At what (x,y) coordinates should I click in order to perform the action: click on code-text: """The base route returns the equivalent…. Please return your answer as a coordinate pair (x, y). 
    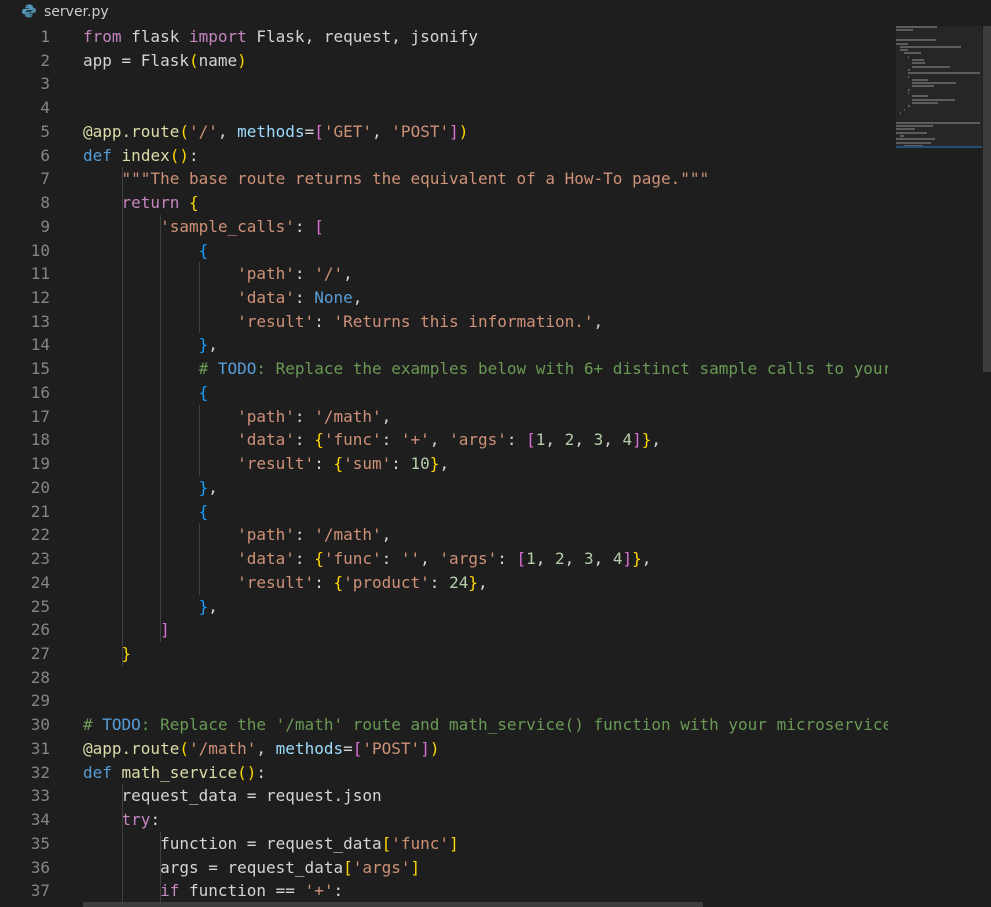
    Looking at the image, I should click on (396, 179).